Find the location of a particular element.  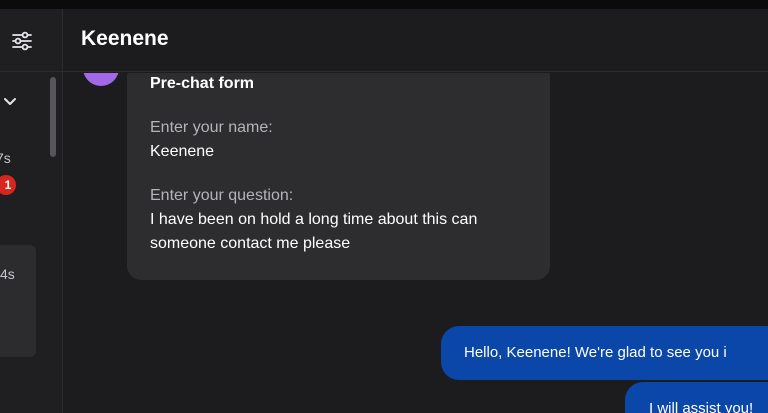

conversation-time: 7s is located at coordinates (5, 158).